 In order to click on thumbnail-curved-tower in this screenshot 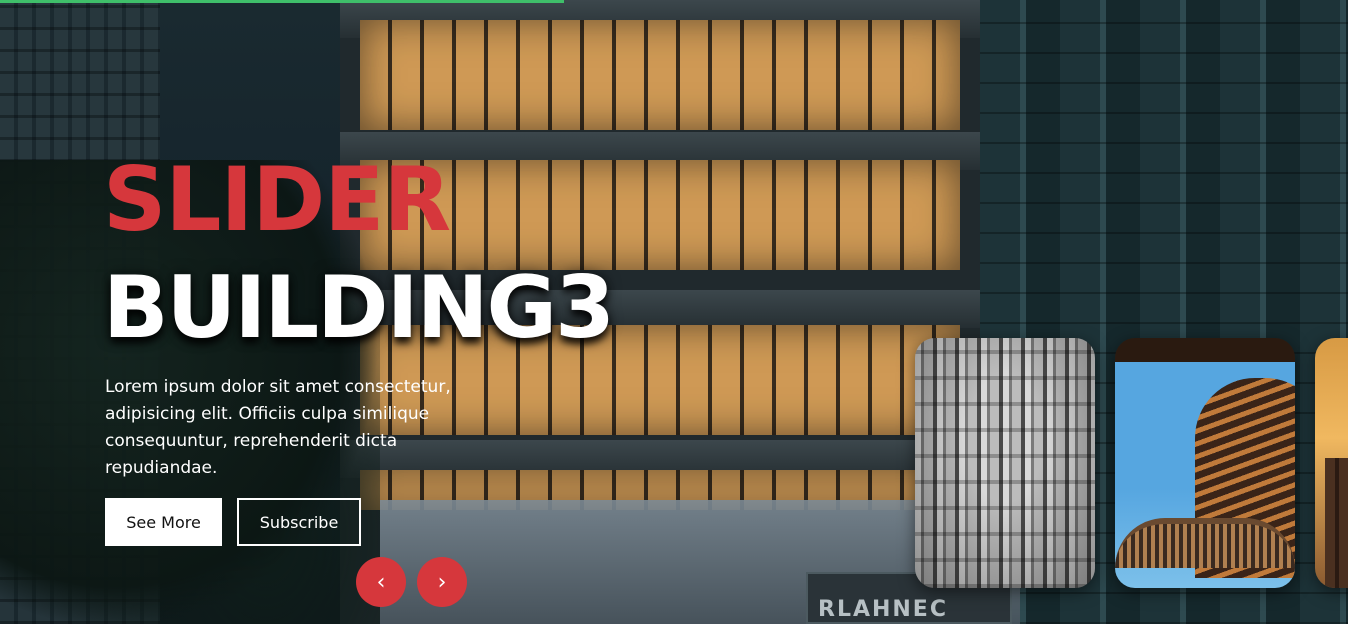, I will do `click(1205, 463)`.